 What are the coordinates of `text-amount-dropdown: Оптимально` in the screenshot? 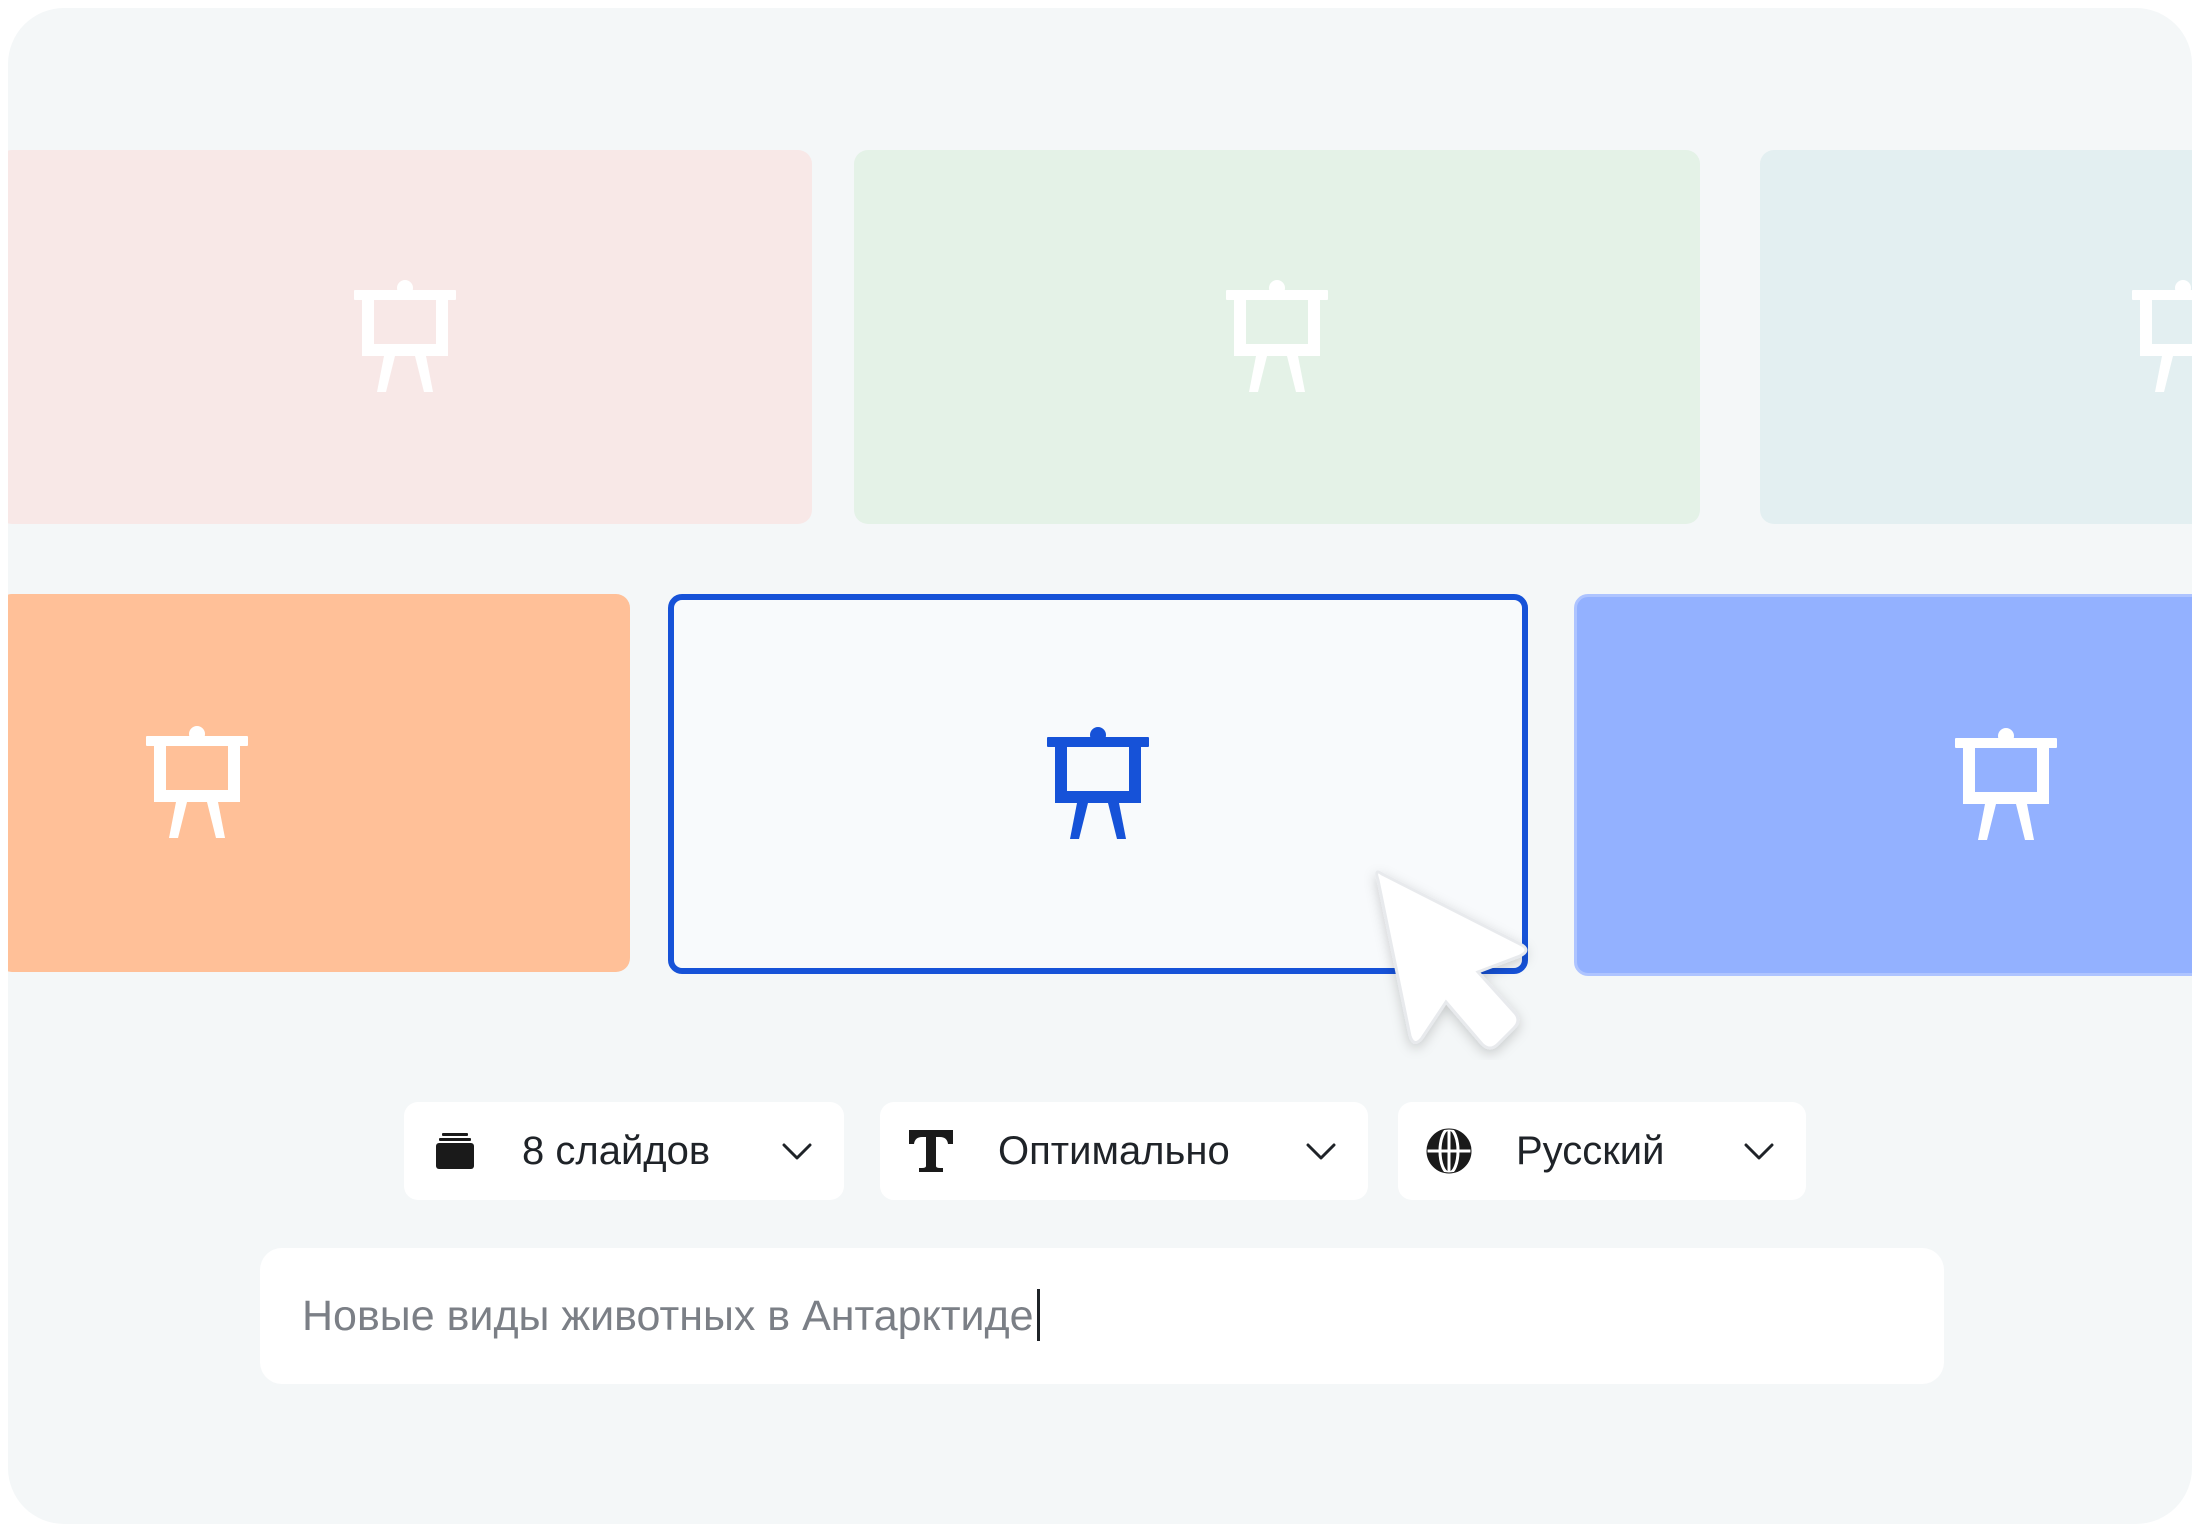 It's located at (1124, 1151).